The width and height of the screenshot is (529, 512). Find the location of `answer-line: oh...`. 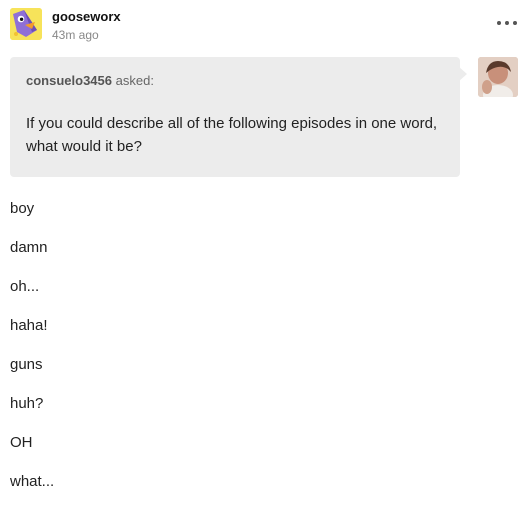

answer-line: oh... is located at coordinates (25, 286).